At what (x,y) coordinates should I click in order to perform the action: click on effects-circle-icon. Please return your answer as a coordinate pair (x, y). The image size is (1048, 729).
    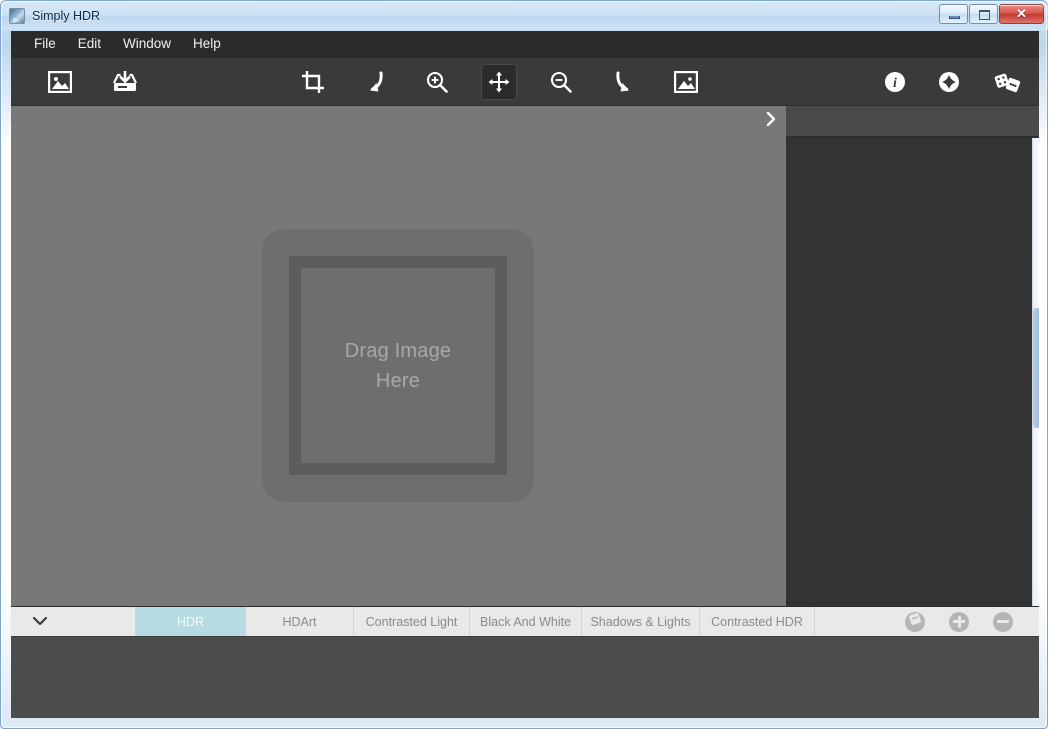
    Looking at the image, I should click on (949, 82).